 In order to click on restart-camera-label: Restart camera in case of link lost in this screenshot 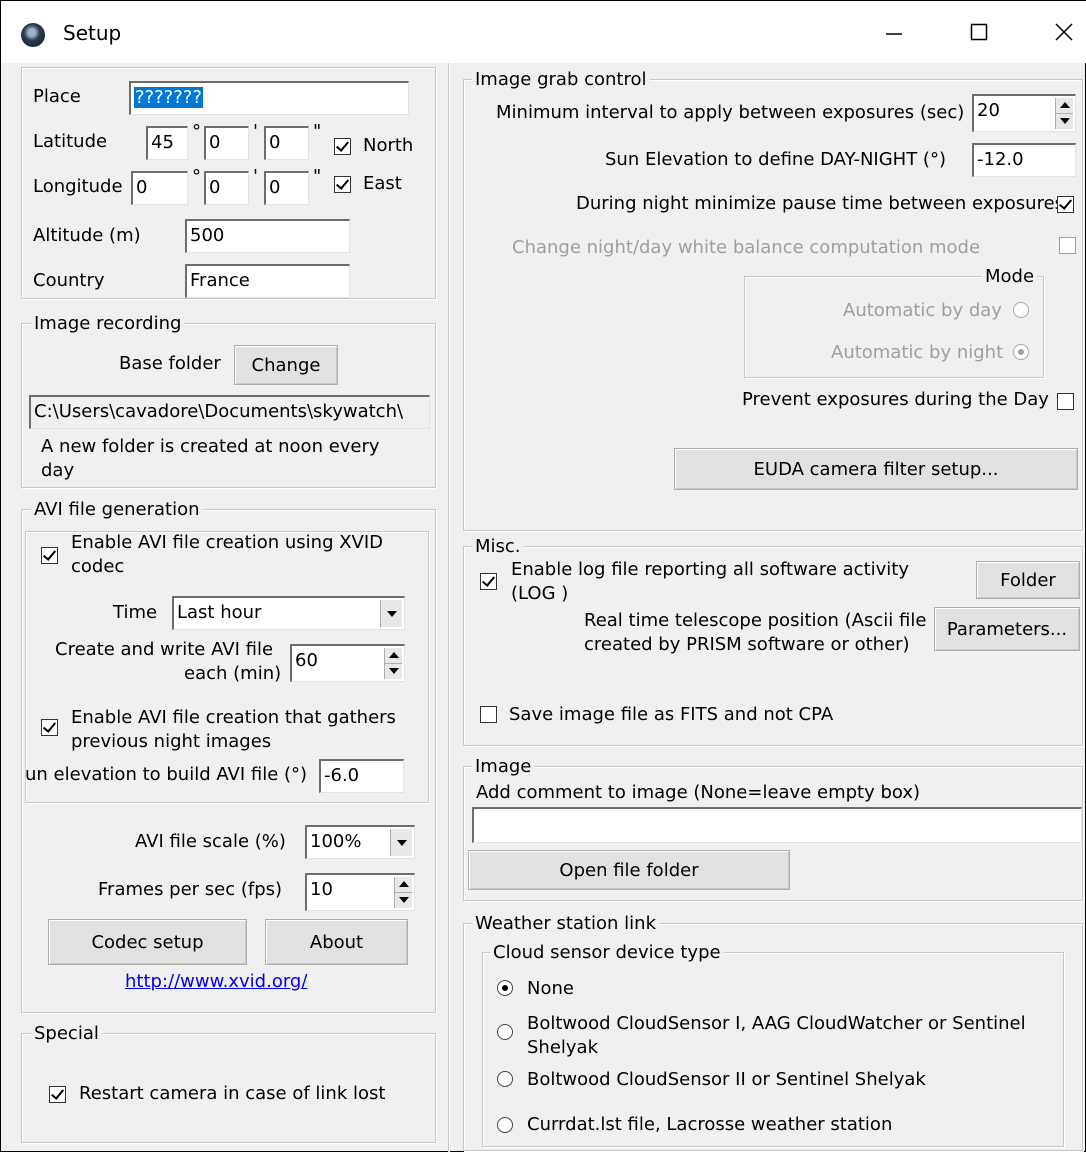, I will do `click(232, 1093)`.